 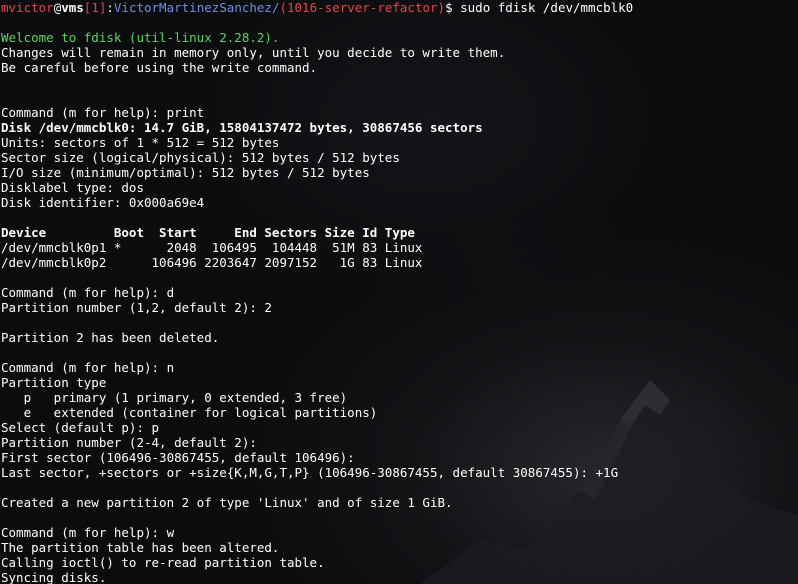 What do you see at coordinates (54, 577) in the screenshot?
I see `output-line: Syncing disks.` at bounding box center [54, 577].